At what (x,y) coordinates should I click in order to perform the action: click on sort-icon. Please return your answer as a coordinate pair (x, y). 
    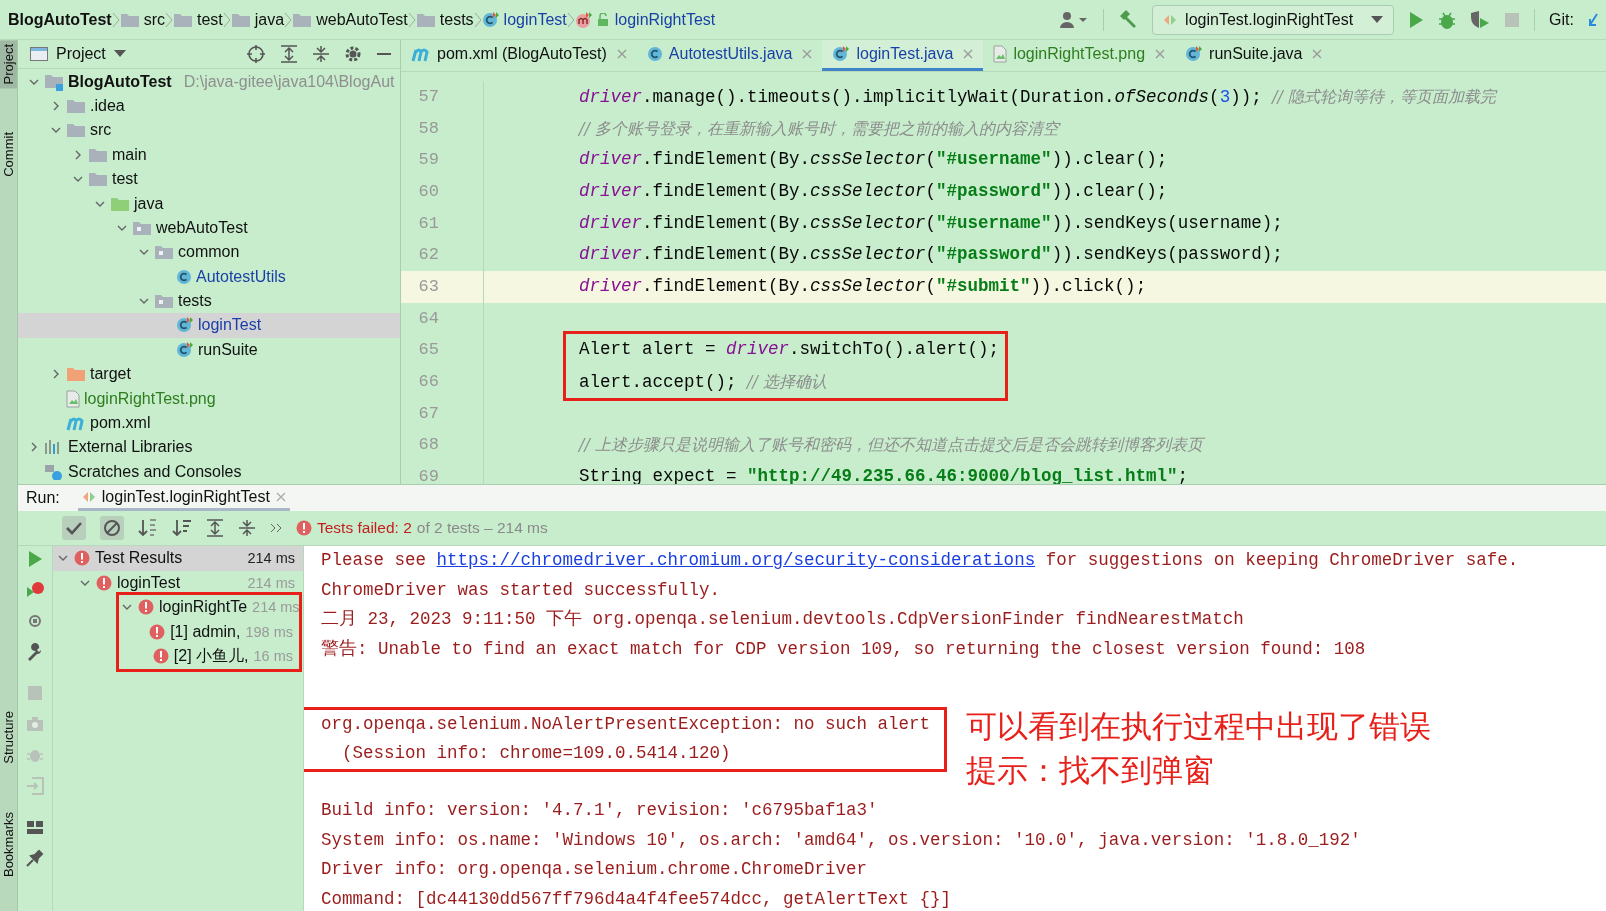
    Looking at the image, I should click on (148, 528).